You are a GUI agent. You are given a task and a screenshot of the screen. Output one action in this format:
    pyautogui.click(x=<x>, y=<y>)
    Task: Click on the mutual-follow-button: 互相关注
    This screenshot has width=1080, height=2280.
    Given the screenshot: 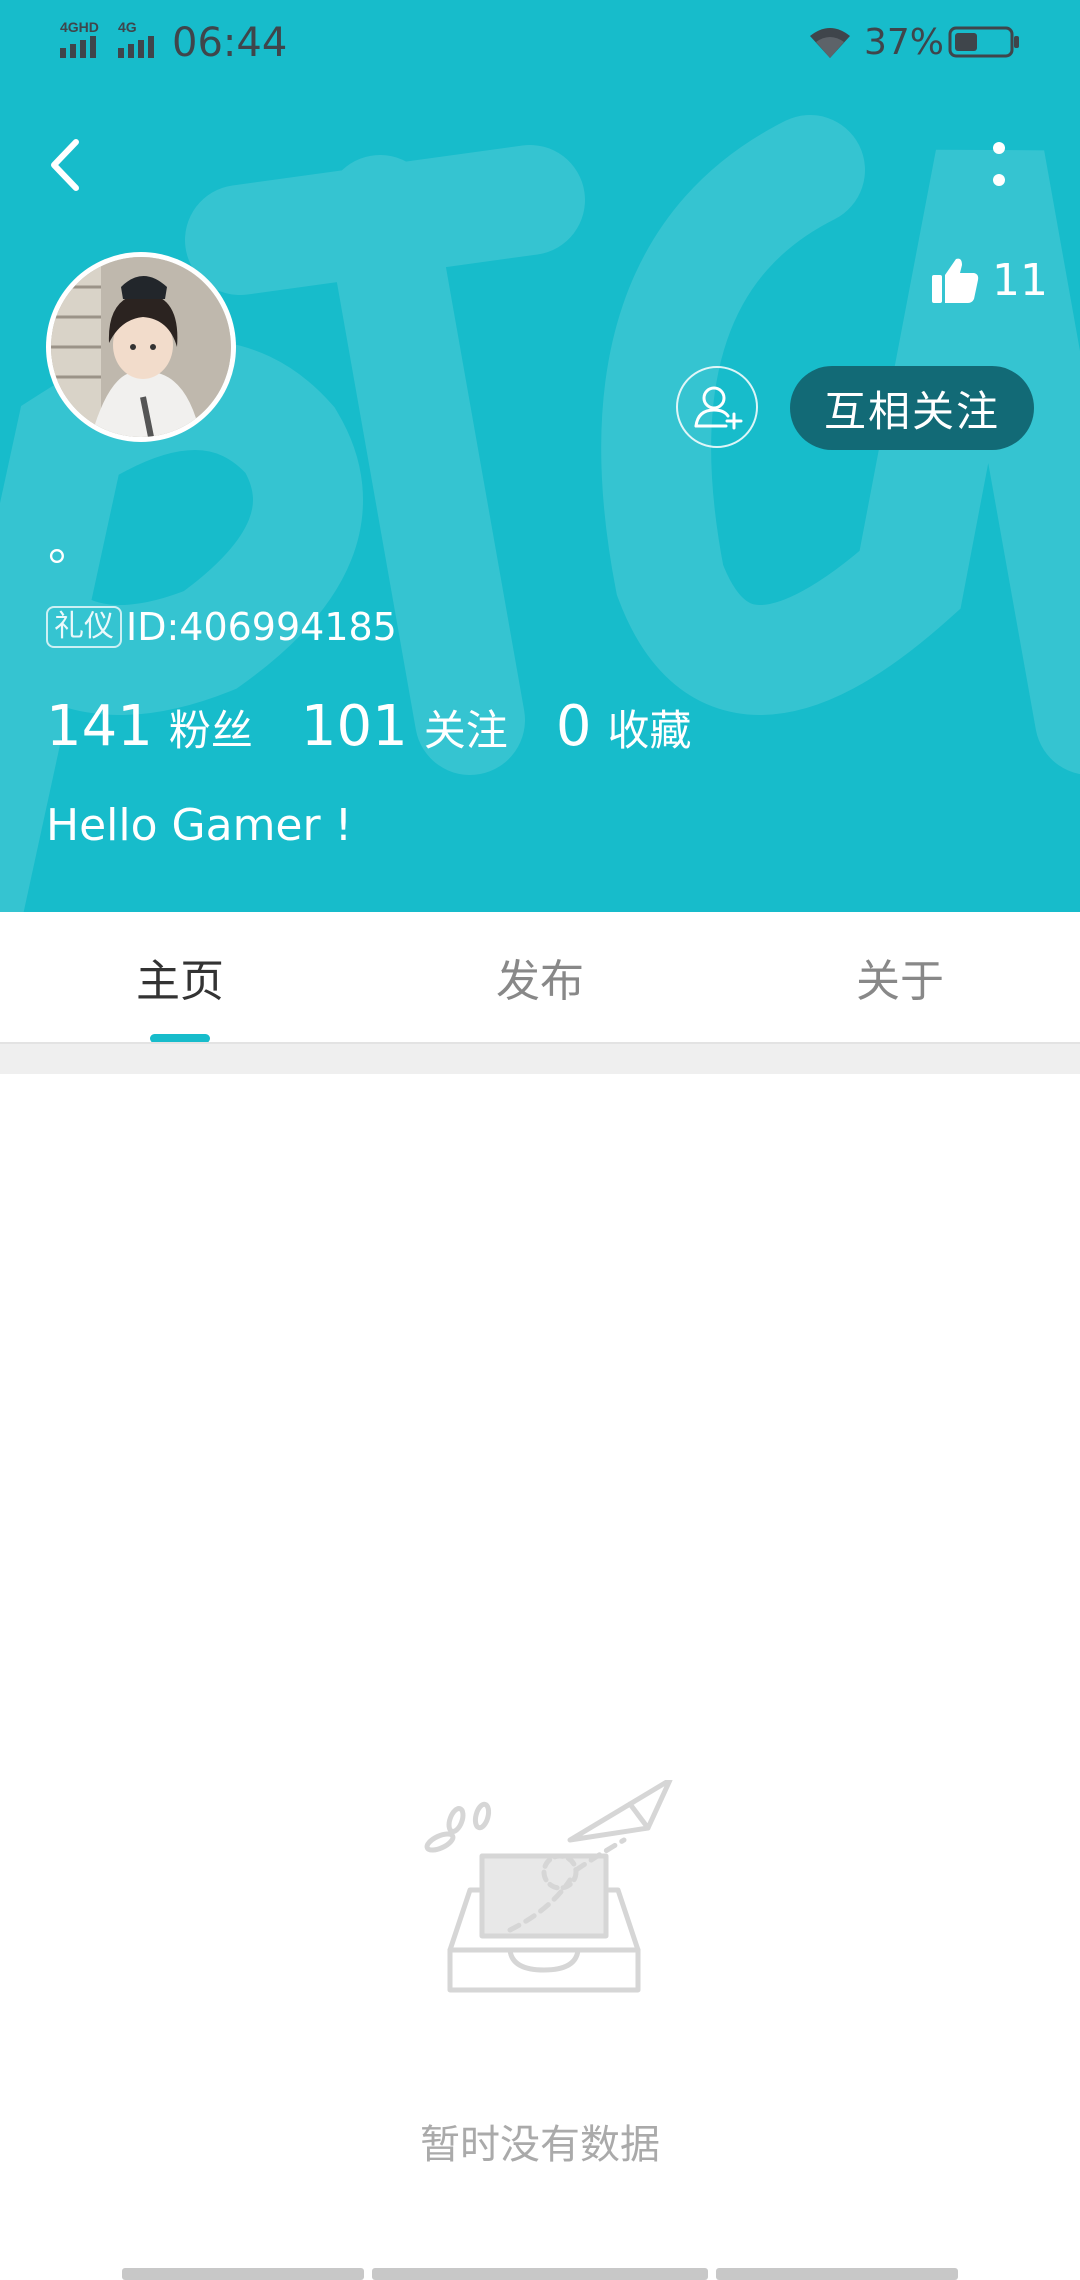 What is the action you would take?
    pyautogui.click(x=912, y=408)
    